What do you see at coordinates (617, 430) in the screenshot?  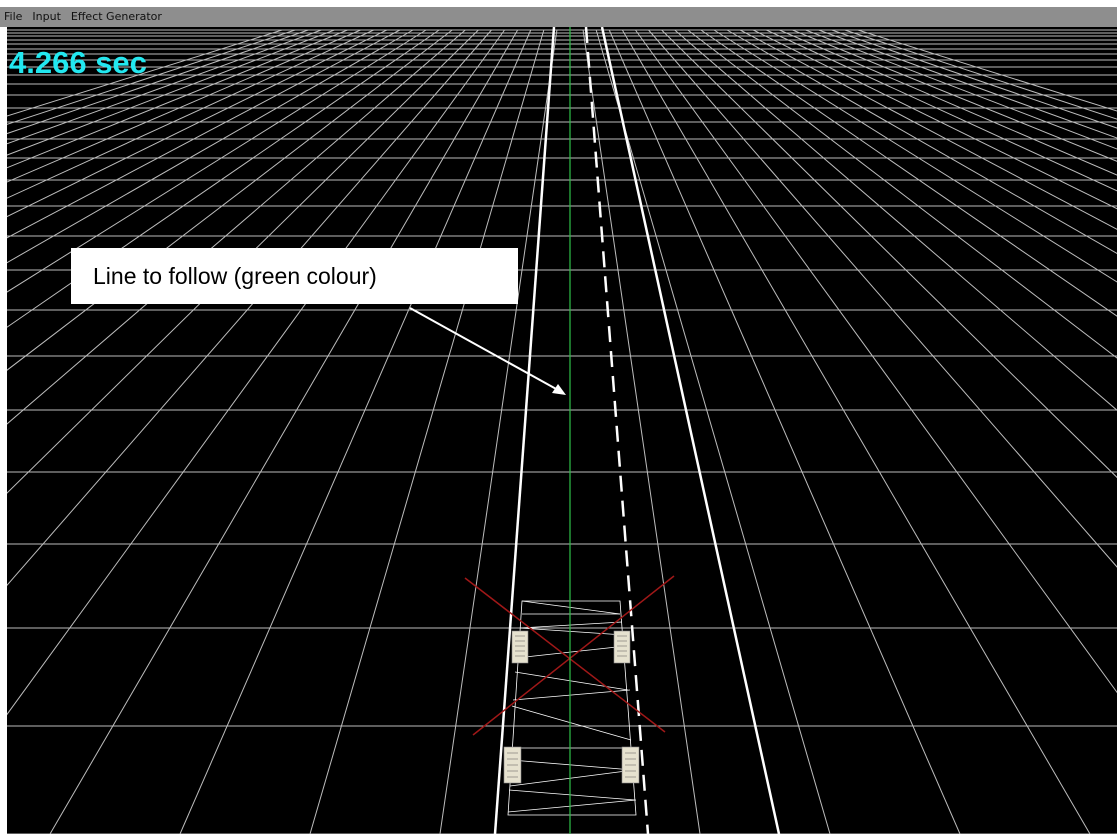 I see `road-center-dashed` at bounding box center [617, 430].